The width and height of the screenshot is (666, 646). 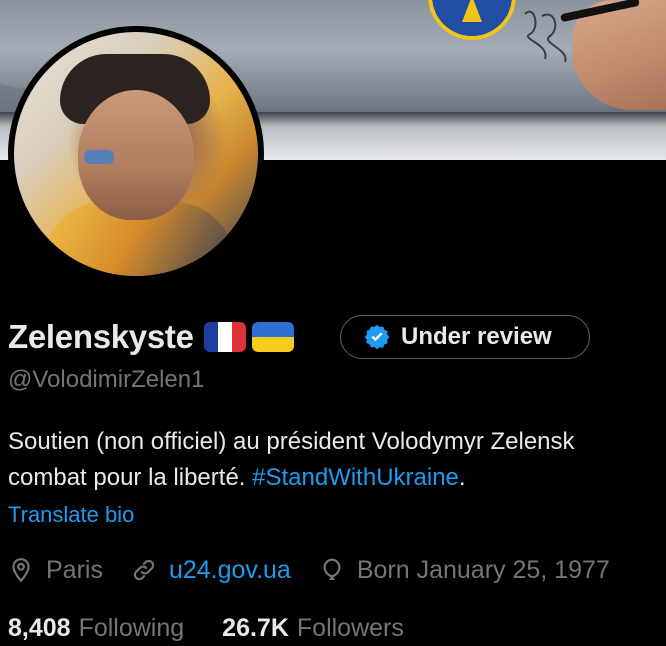 What do you see at coordinates (355, 477) in the screenshot?
I see `bio-hashtag-link: #StandWithUkraine` at bounding box center [355, 477].